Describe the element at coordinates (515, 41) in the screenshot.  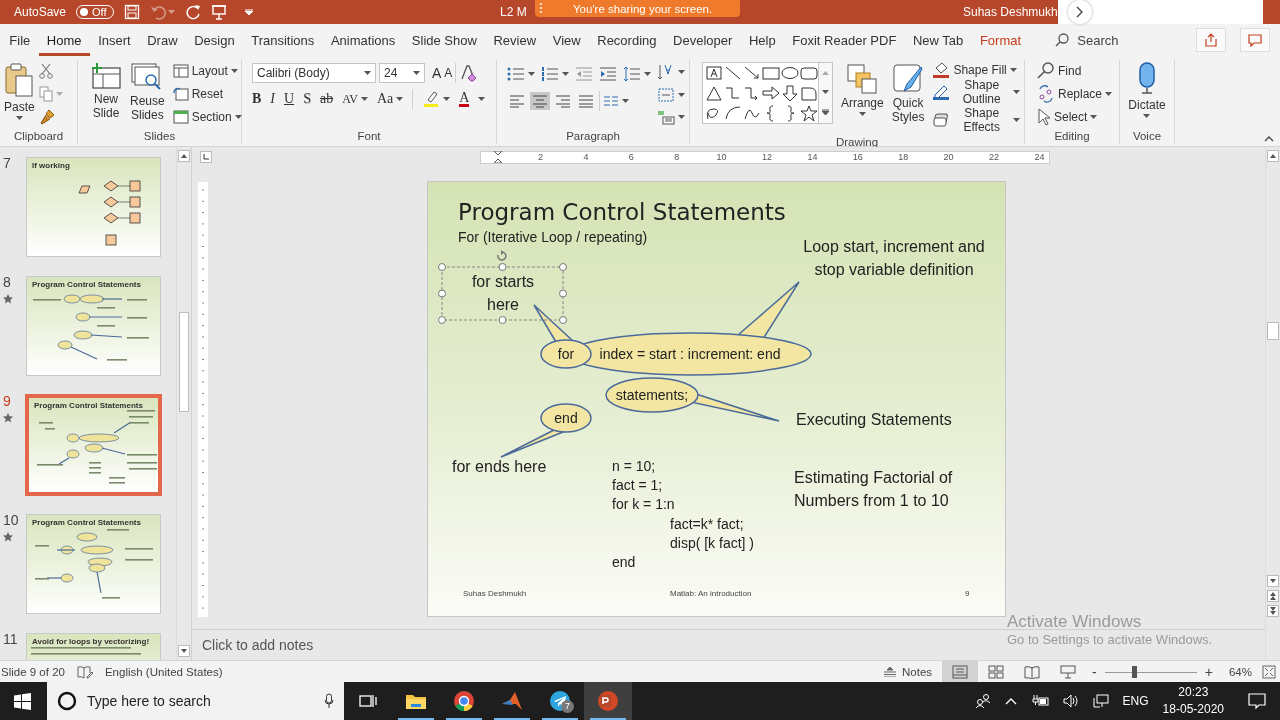
I see `ribbon-tab: Review` at that location.